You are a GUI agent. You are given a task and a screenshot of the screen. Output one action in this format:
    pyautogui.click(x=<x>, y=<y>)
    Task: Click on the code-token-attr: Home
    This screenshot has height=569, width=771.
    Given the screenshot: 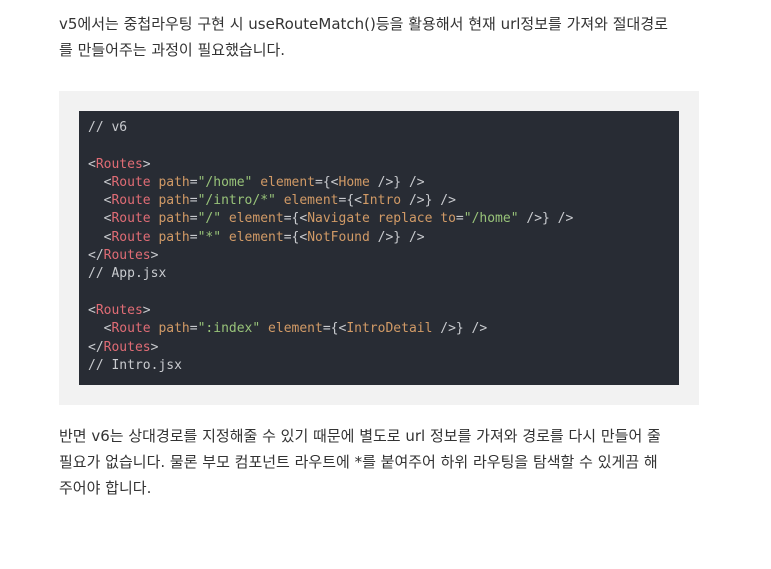 What is the action you would take?
    pyautogui.click(x=354, y=182)
    